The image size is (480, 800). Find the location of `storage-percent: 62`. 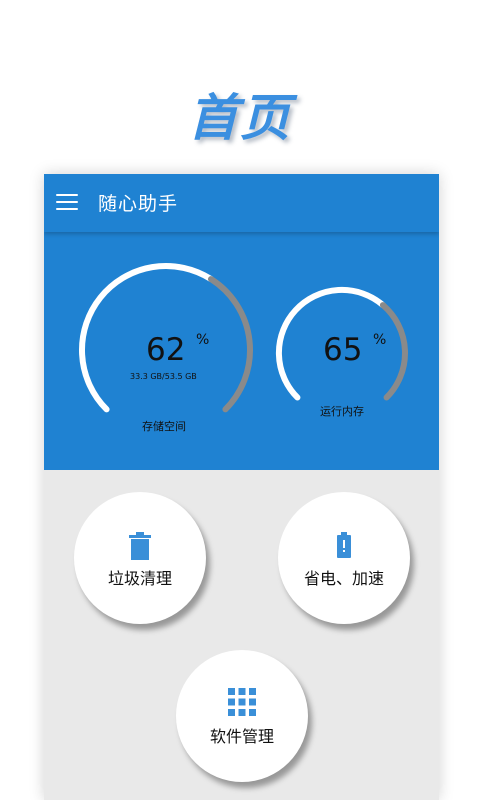

storage-percent: 62 is located at coordinates (166, 350).